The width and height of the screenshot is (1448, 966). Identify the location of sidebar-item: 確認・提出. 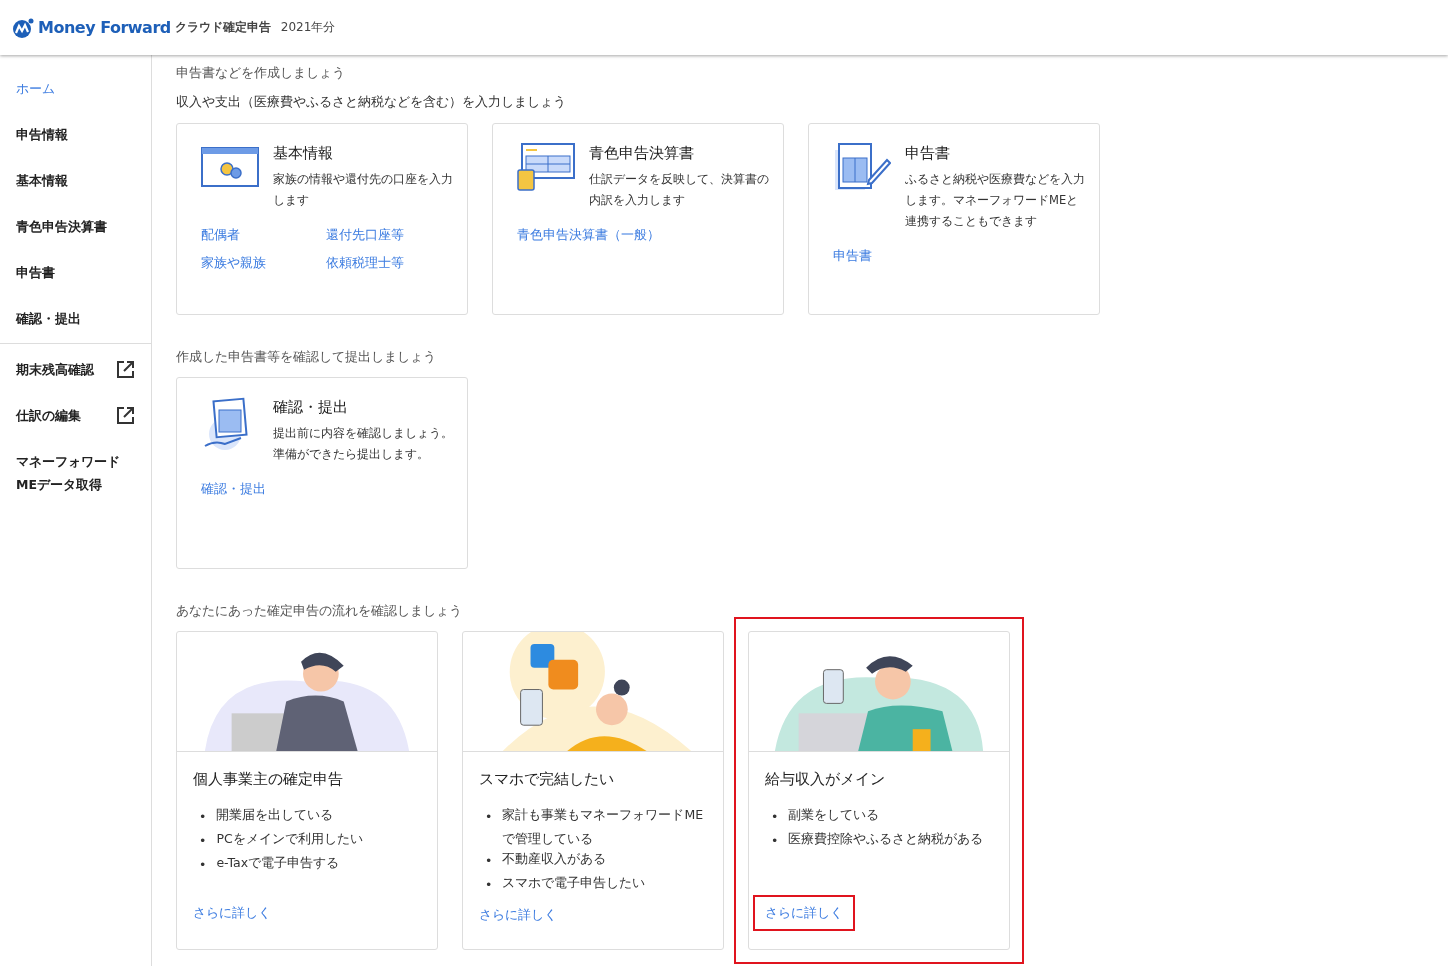
(75, 318).